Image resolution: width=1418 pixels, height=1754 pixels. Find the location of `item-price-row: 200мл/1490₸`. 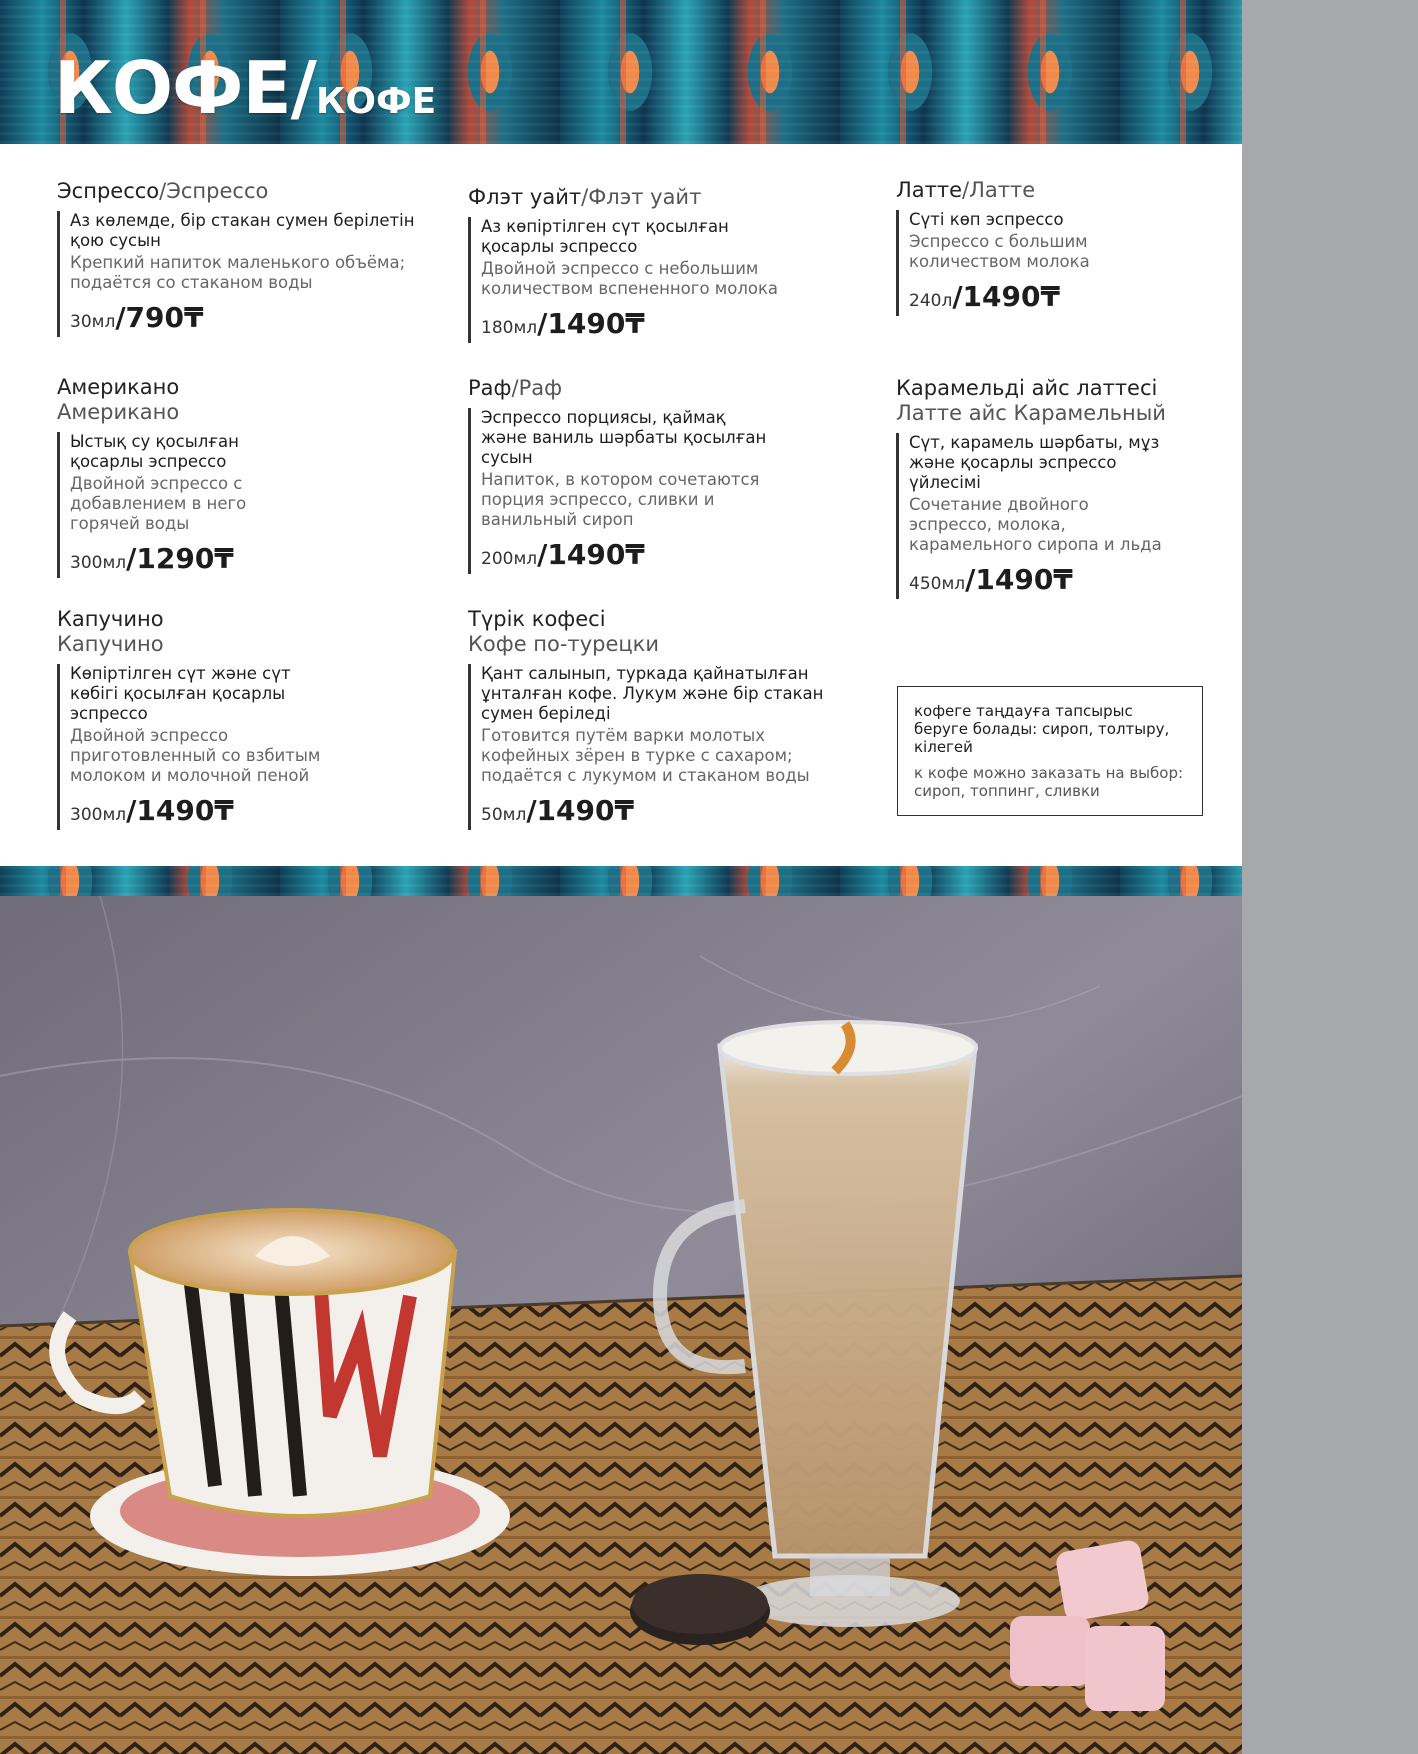

item-price-row: 200мл/1490₸ is located at coordinates (624, 556).